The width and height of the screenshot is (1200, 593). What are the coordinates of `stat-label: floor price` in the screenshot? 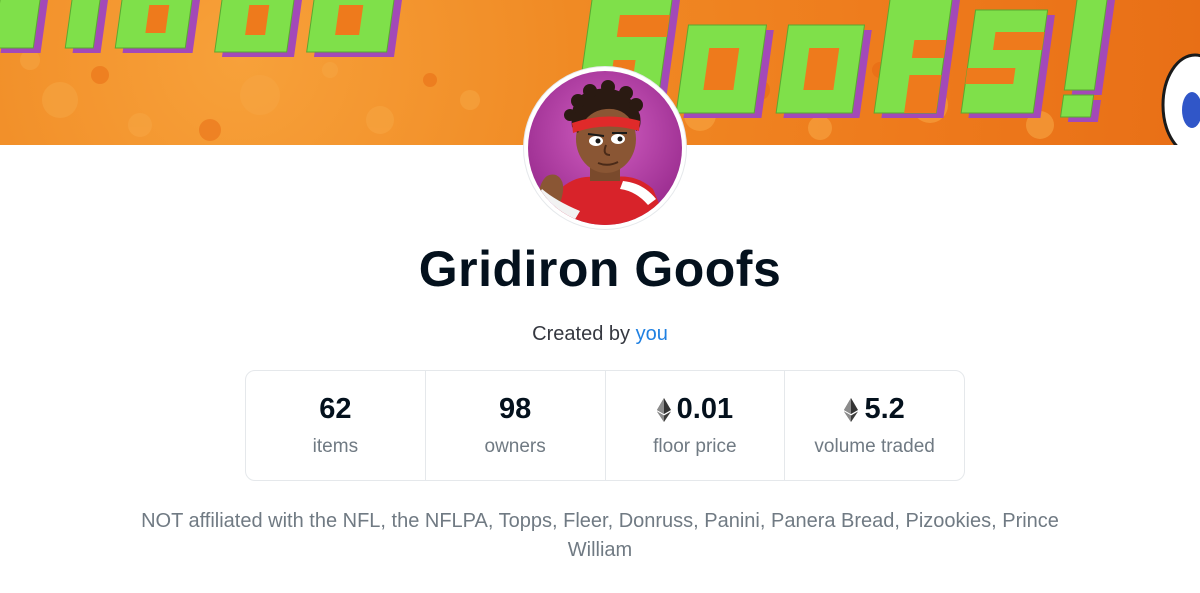 It's located at (695, 446).